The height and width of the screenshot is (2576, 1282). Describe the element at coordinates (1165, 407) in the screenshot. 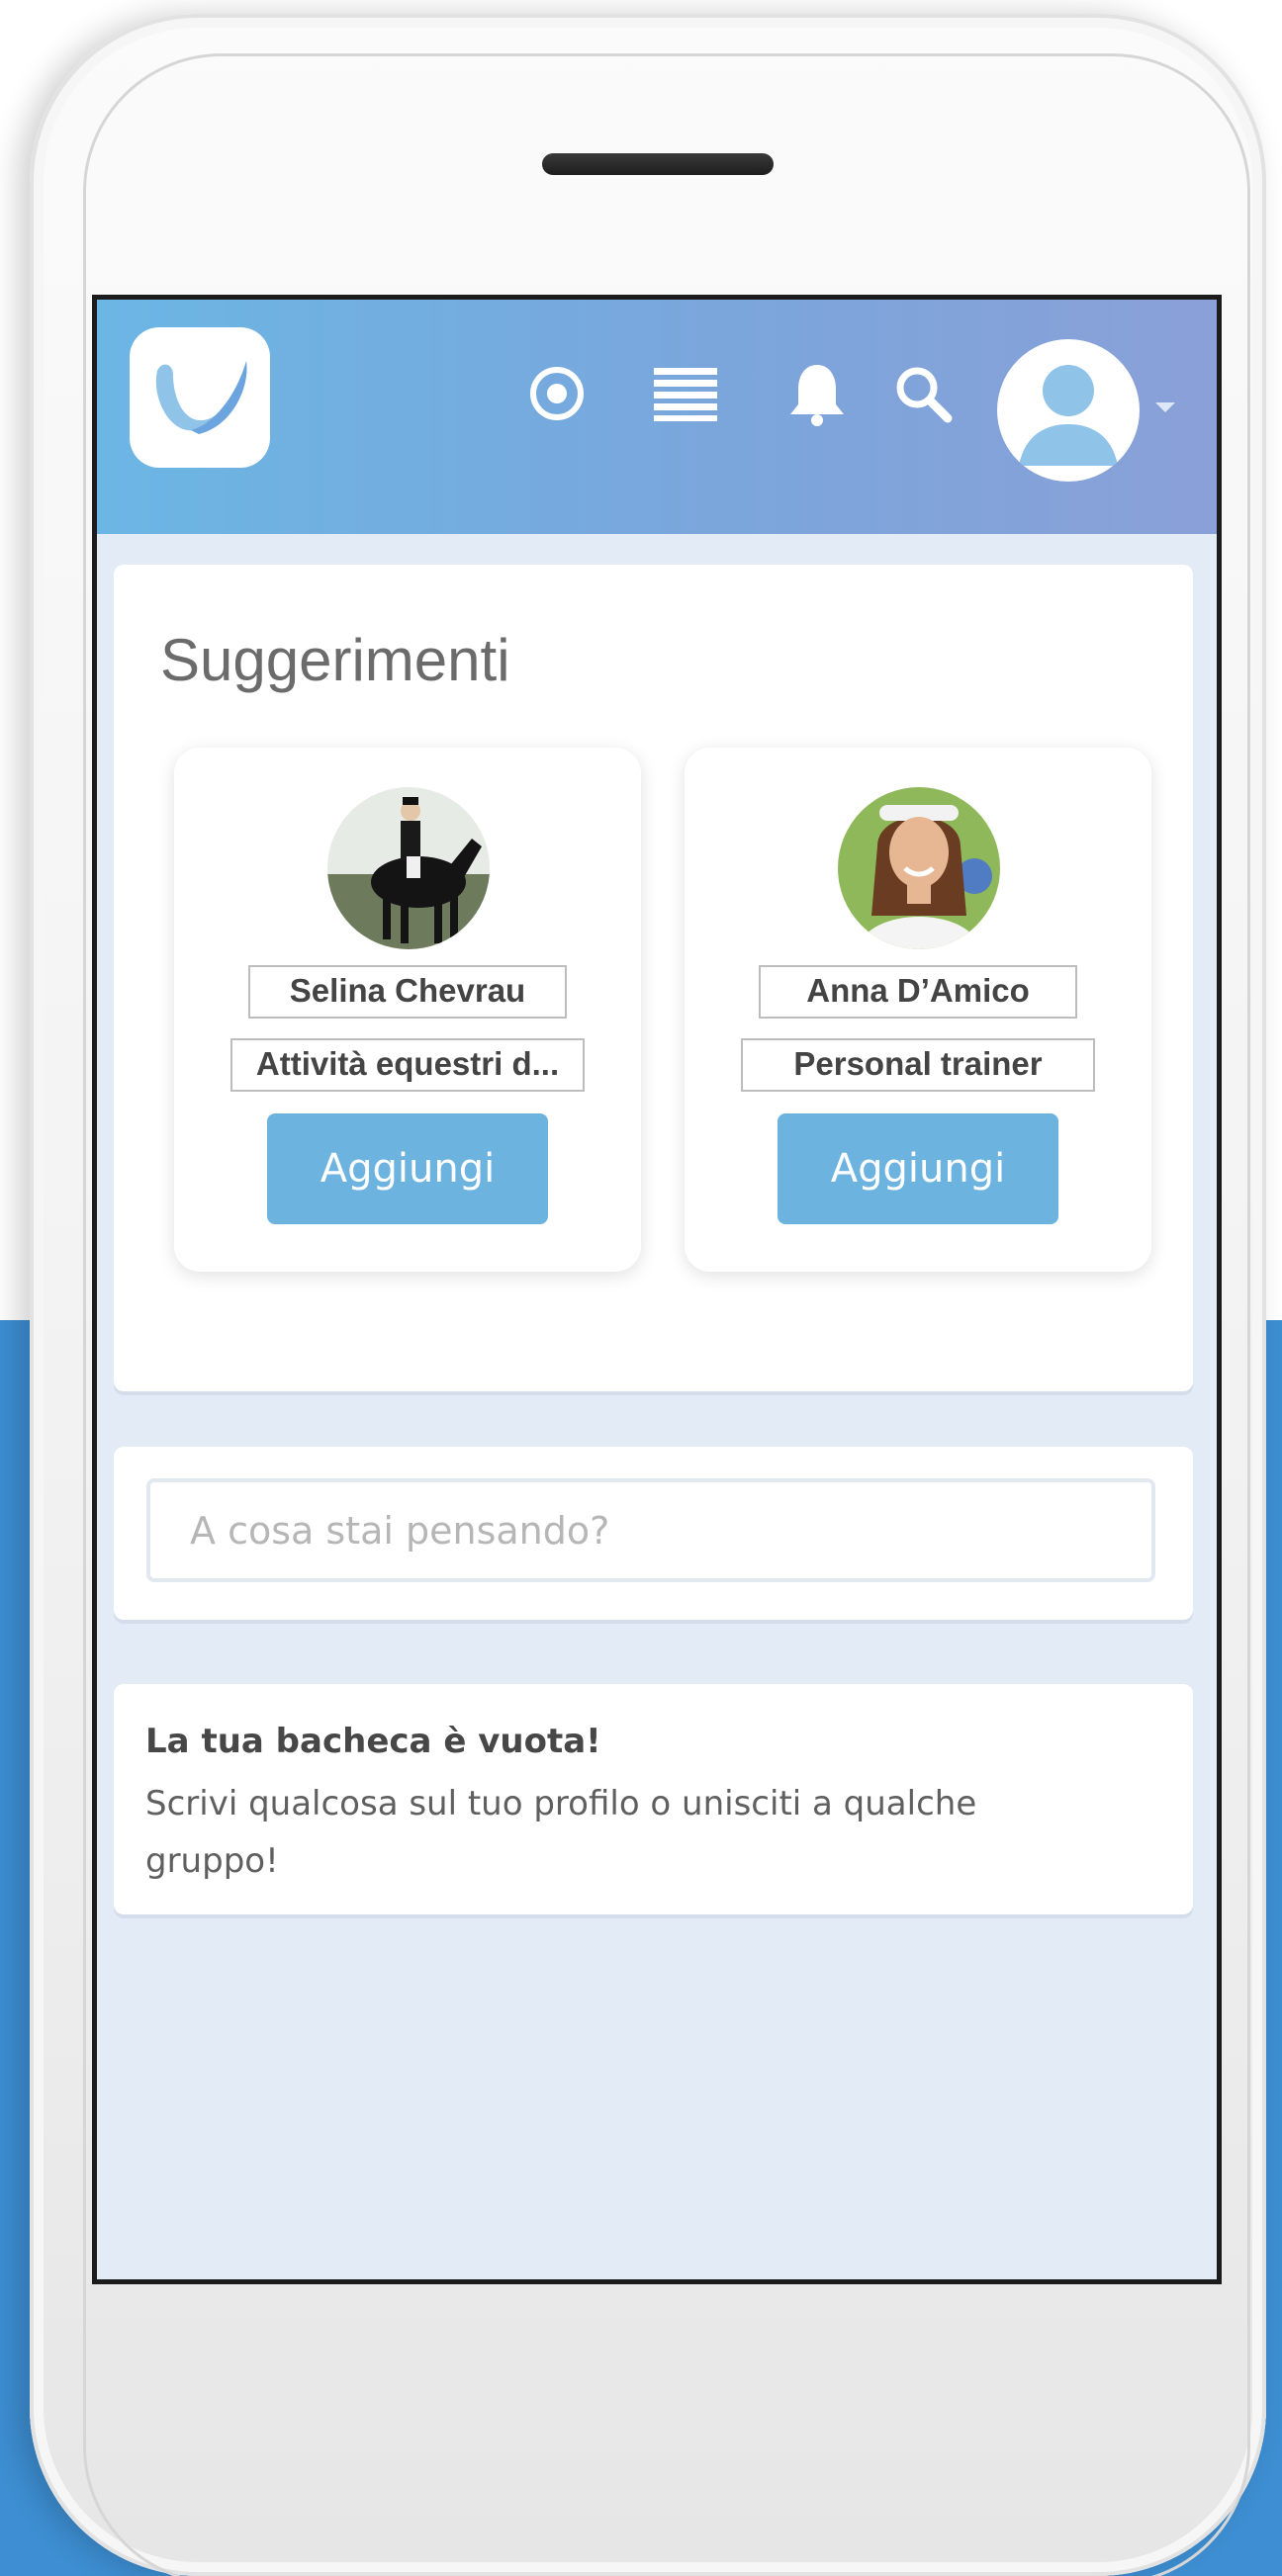

I see `caret-down-icon` at that location.